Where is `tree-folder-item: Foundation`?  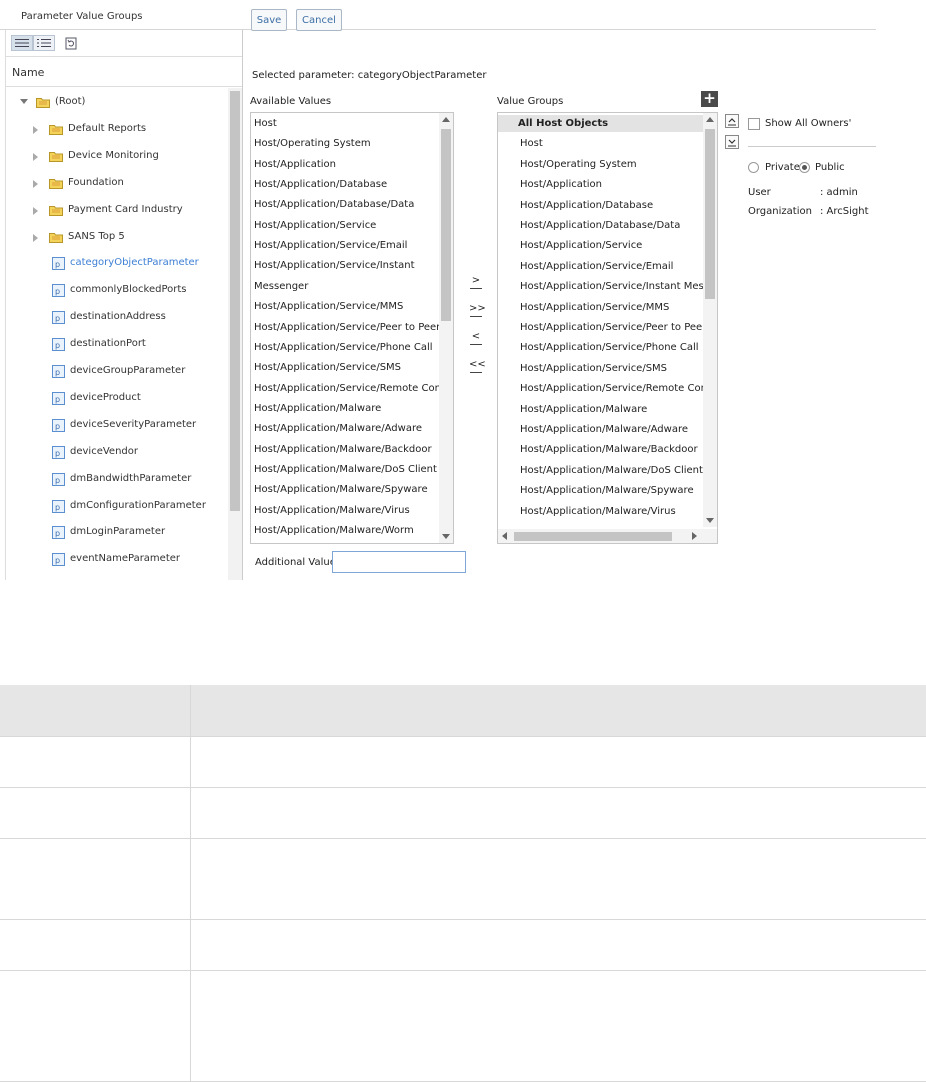
tree-folder-item: Foundation is located at coordinates (117, 185).